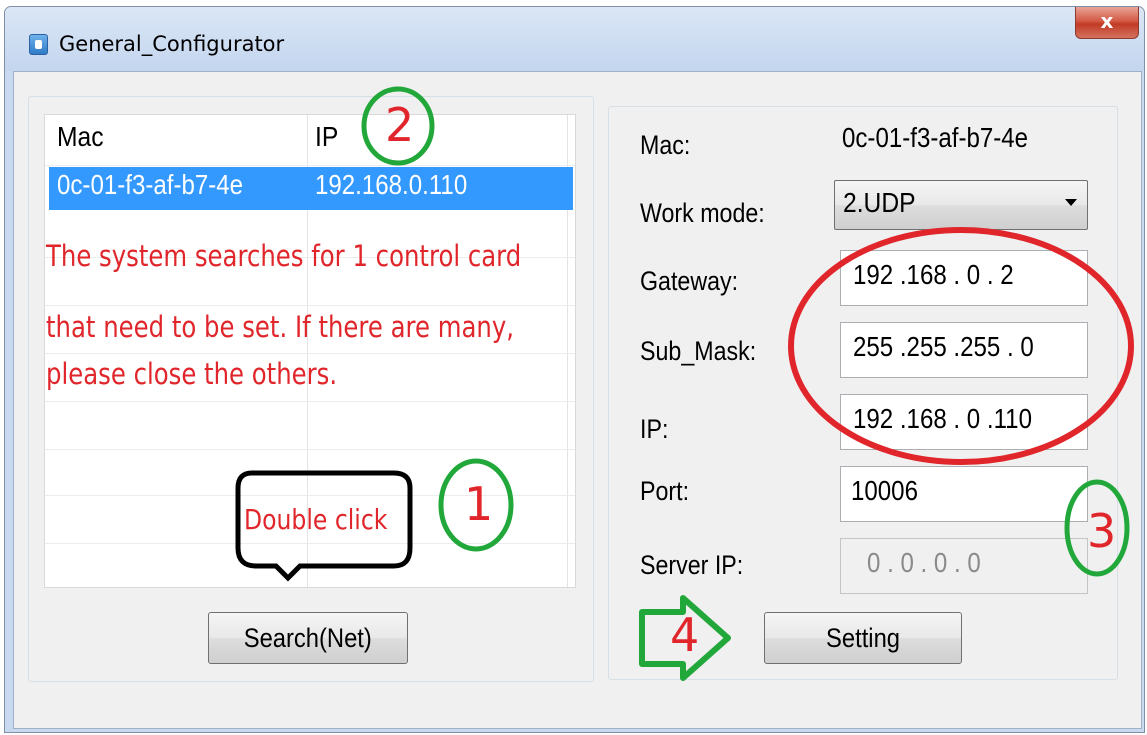 The width and height of the screenshot is (1147, 735). I want to click on step-2-number: 2, so click(400, 125).